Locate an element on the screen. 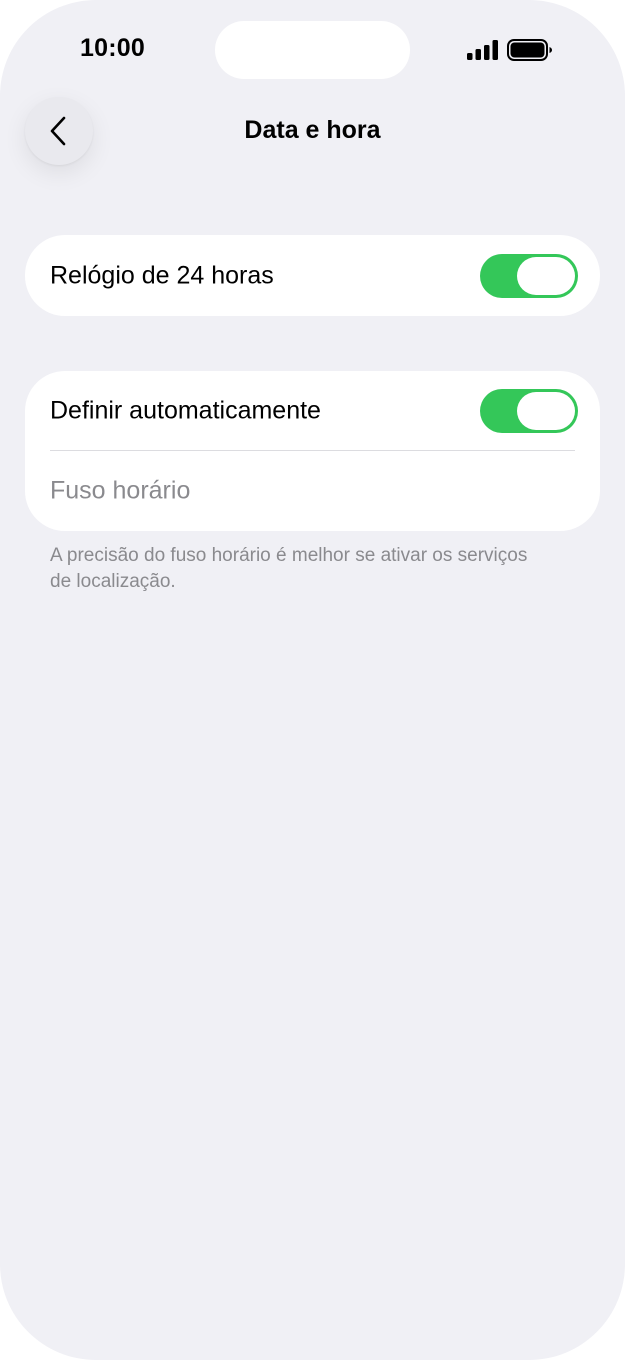 The image size is (625, 1360). auto-set-label: Definir automaticamente is located at coordinates (185, 410).